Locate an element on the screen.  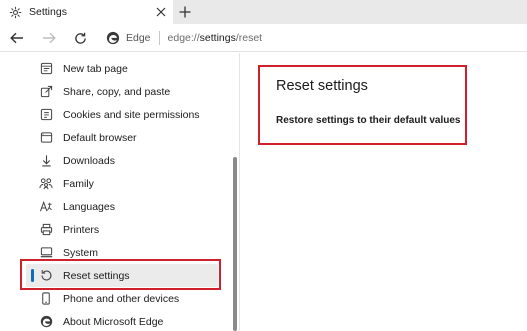
address-separator is located at coordinates (159, 38).